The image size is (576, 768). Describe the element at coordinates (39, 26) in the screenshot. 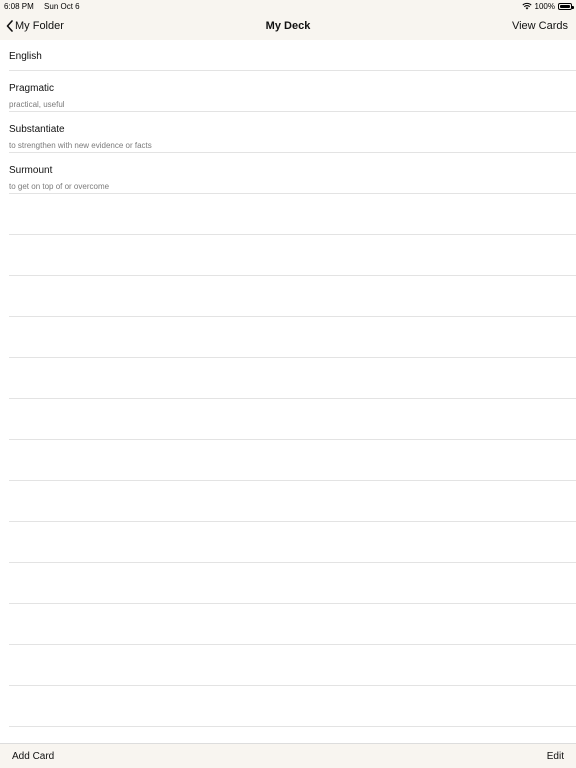

I see `back-label: My Folder` at that location.